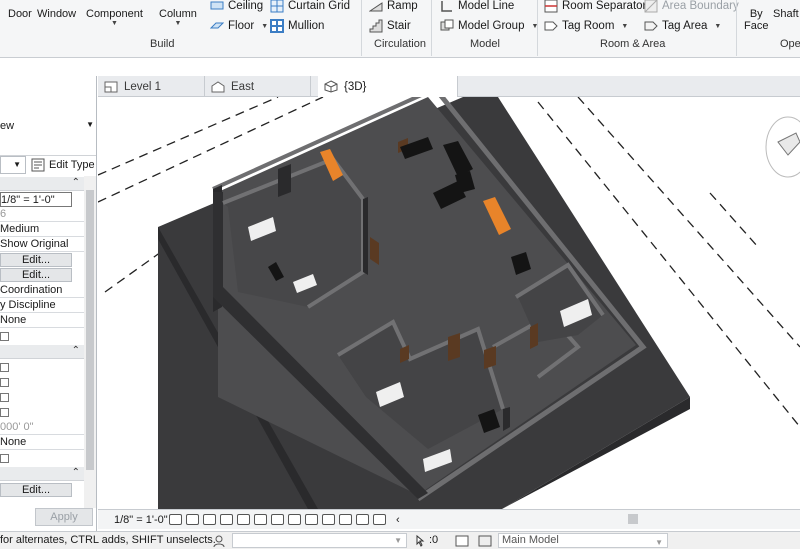 This screenshot has height=549, width=800. Describe the element at coordinates (143, 86) in the screenshot. I see `tab-label: Level 1` at that location.